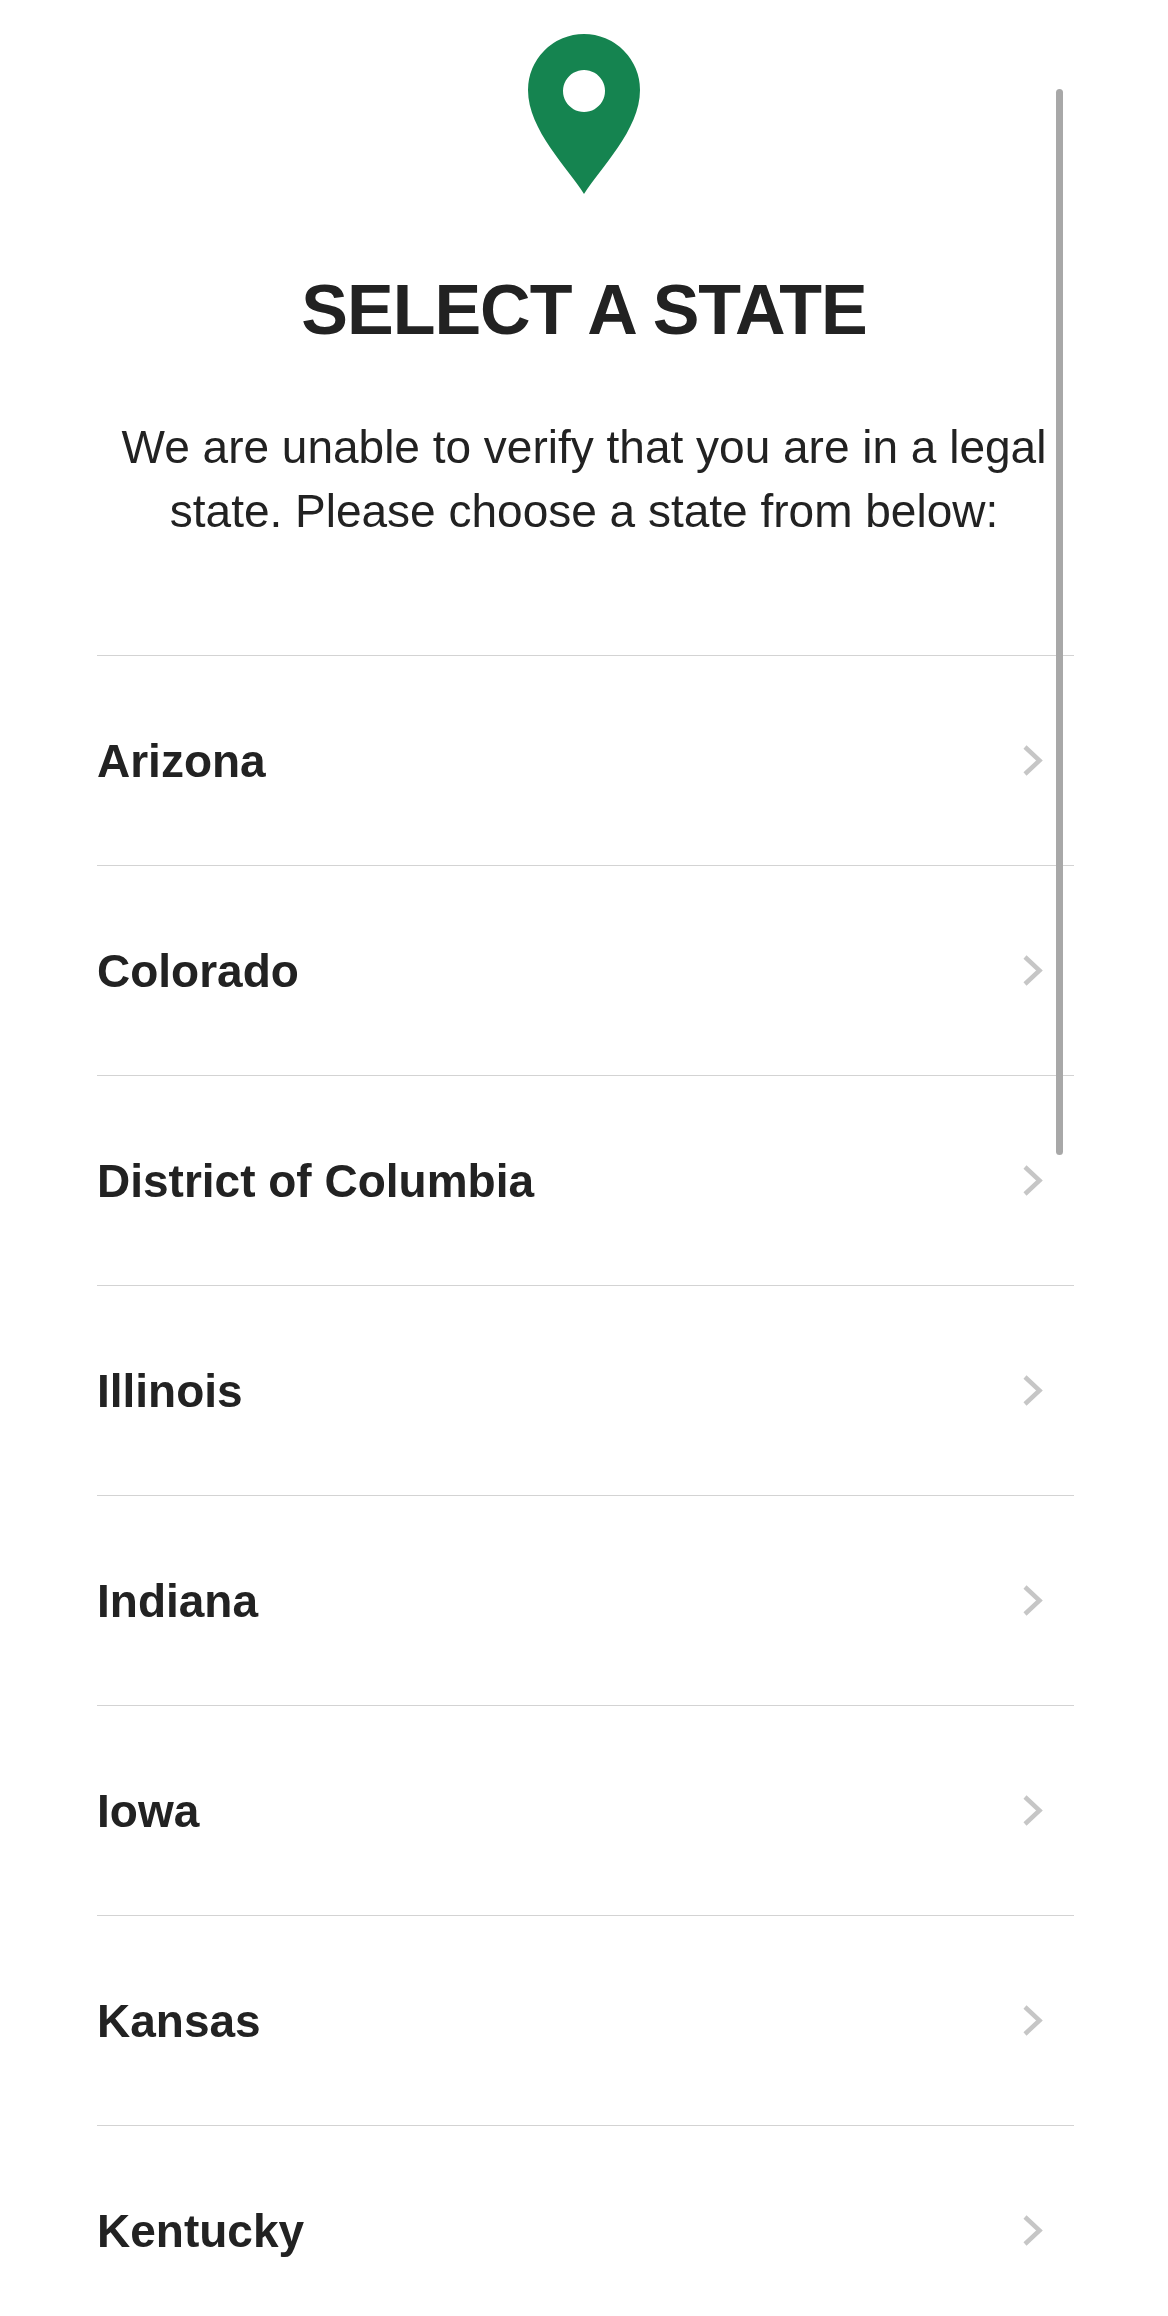  What do you see at coordinates (584, 114) in the screenshot?
I see `location-pin-icon` at bounding box center [584, 114].